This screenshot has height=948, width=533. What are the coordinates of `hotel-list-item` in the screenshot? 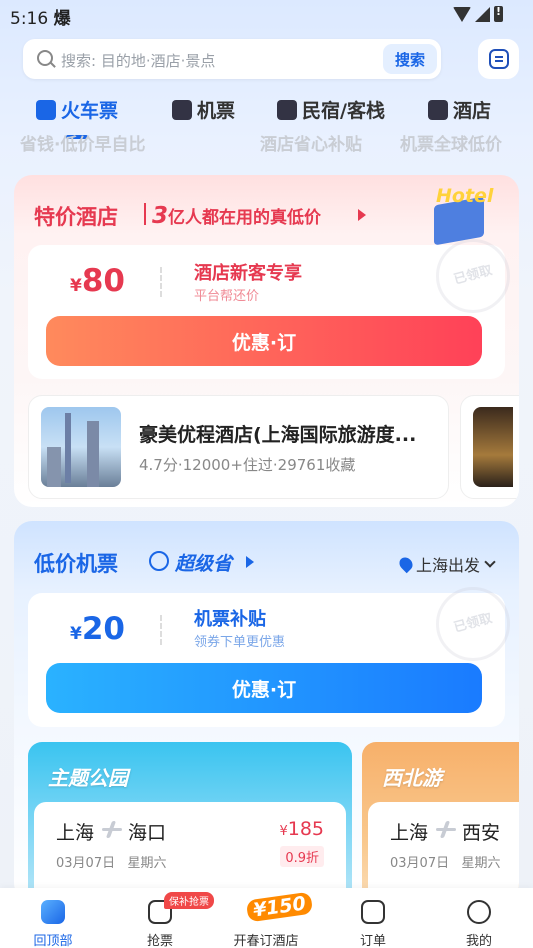 It's located at (489, 447).